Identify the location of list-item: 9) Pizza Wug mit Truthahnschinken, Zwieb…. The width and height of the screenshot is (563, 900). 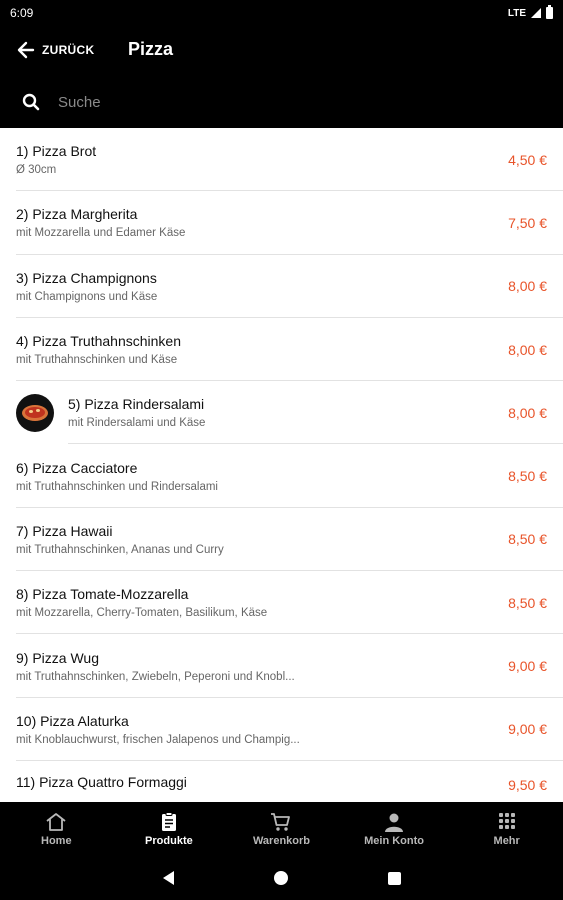
(281, 666).